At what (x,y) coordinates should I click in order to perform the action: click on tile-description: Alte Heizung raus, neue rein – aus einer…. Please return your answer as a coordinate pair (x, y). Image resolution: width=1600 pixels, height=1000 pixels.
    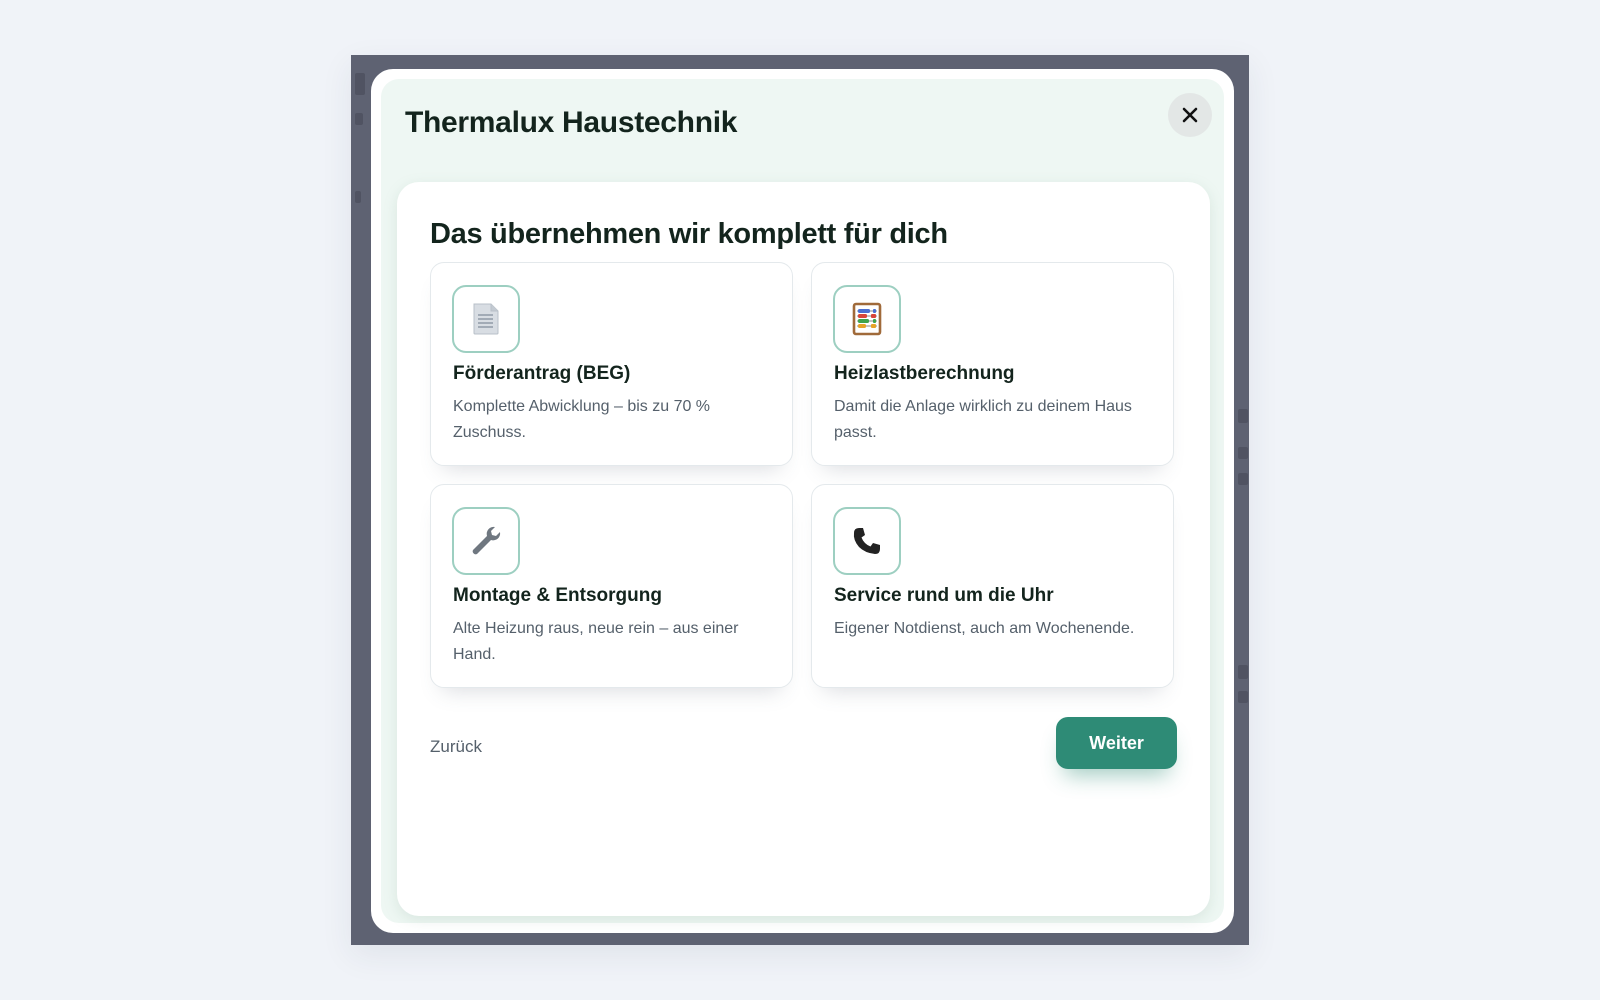
    Looking at the image, I should click on (596, 641).